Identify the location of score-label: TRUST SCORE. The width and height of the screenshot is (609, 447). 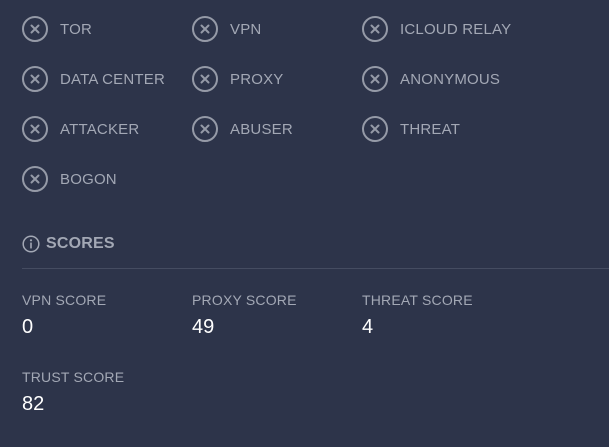
(73, 377).